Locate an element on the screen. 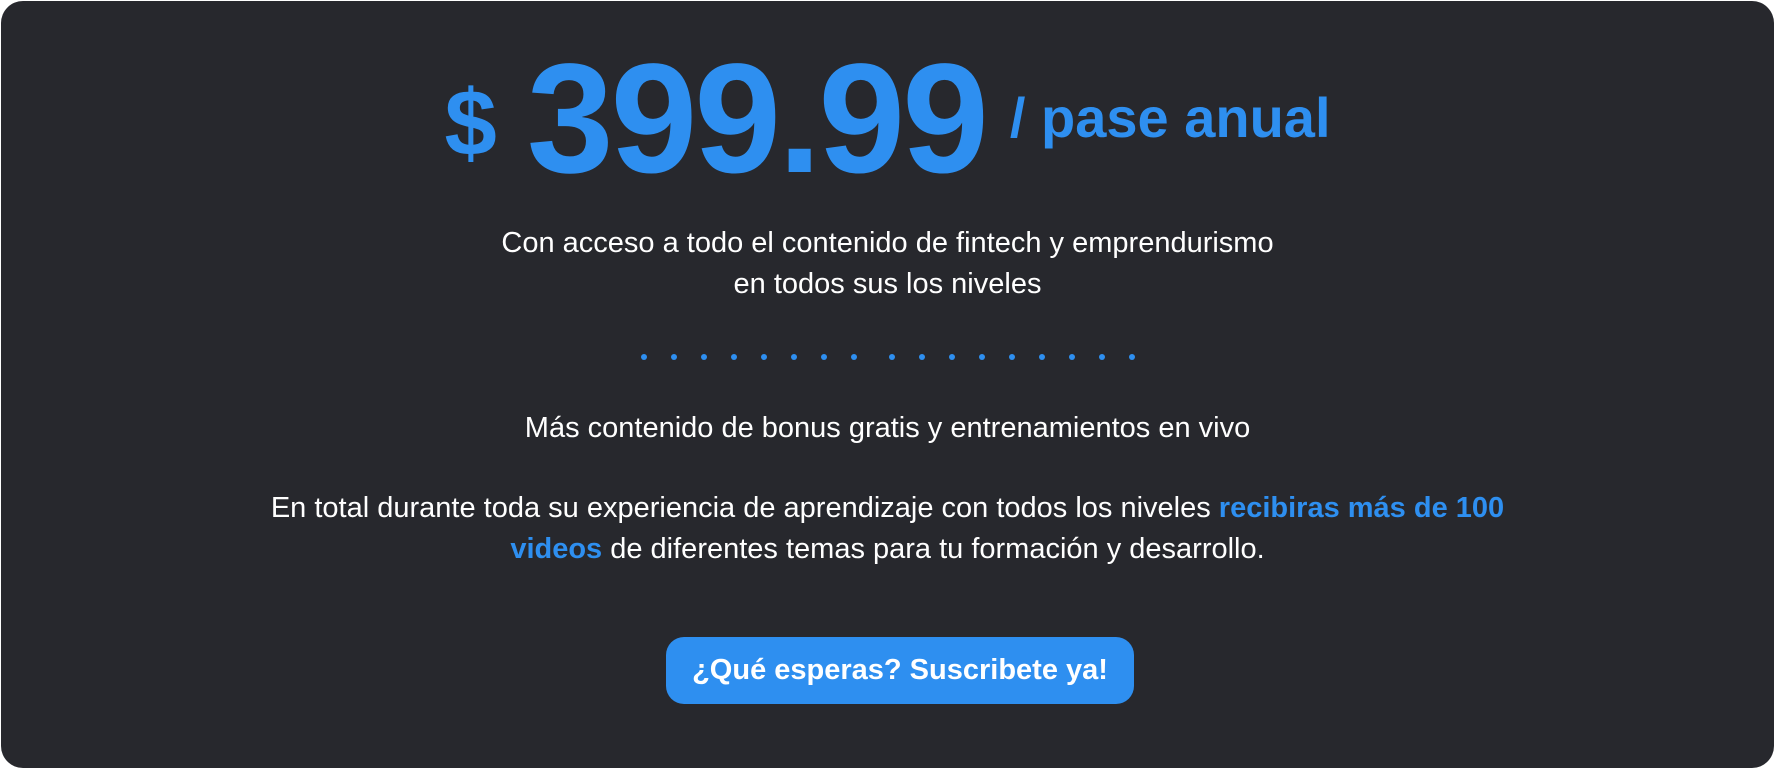  currency-symbol: $ is located at coordinates (470, 122).